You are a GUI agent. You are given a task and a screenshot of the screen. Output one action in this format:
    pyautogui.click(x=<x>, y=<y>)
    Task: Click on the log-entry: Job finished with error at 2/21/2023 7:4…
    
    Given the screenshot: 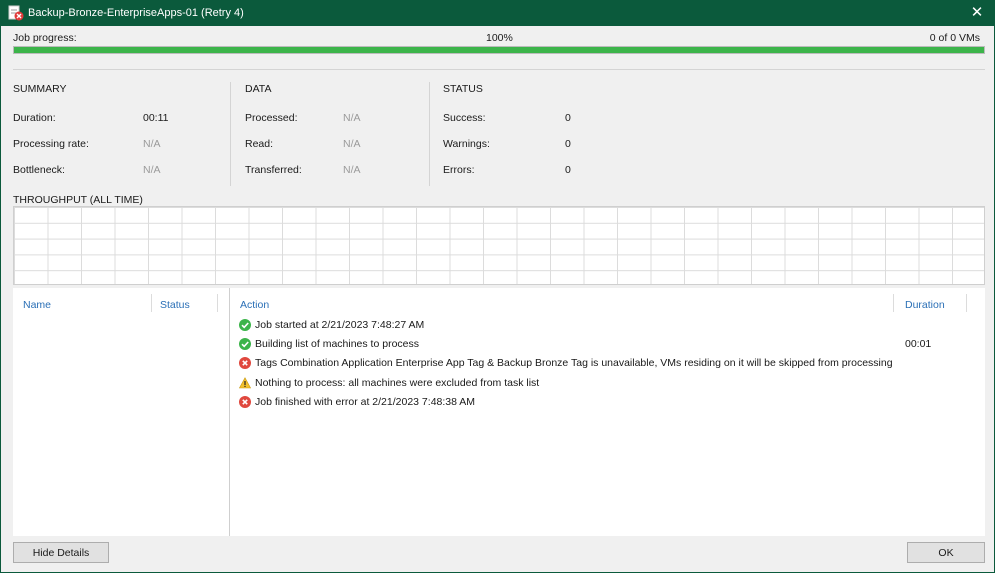 What is the action you would take?
    pyautogui.click(x=357, y=402)
    